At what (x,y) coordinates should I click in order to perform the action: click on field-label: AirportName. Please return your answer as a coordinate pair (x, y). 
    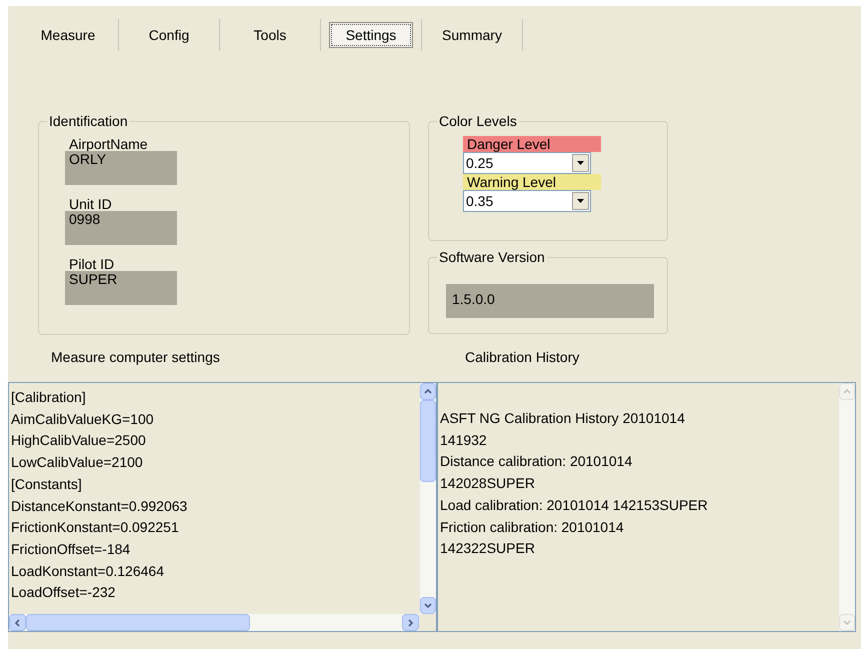
    Looking at the image, I should click on (108, 144).